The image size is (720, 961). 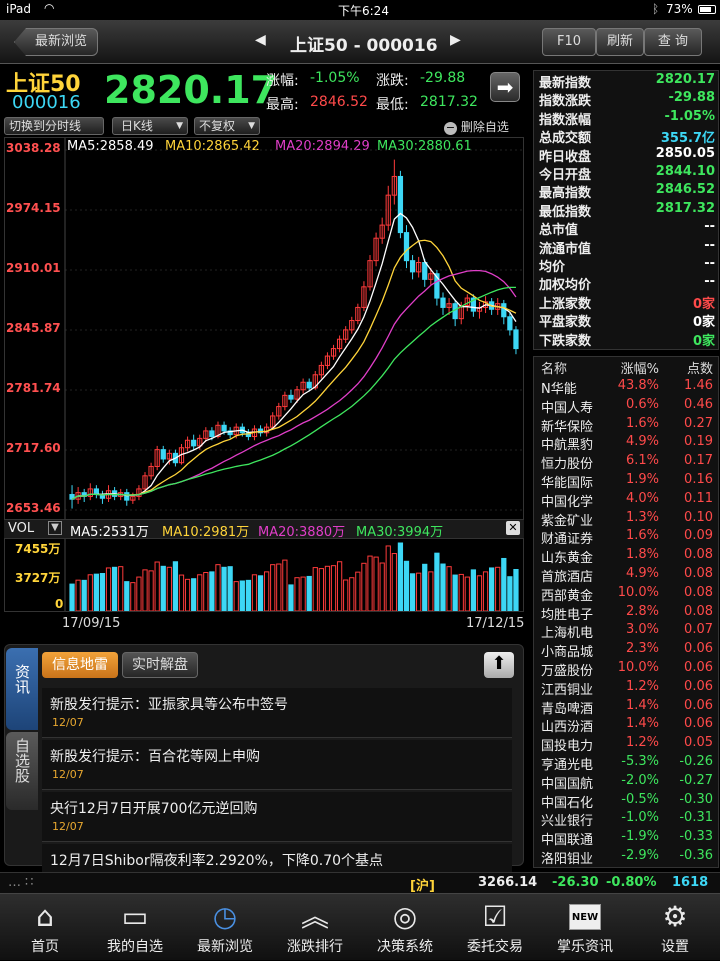 What do you see at coordinates (642, 517) in the screenshot?
I see `stock-pct: 1.3%` at bounding box center [642, 517].